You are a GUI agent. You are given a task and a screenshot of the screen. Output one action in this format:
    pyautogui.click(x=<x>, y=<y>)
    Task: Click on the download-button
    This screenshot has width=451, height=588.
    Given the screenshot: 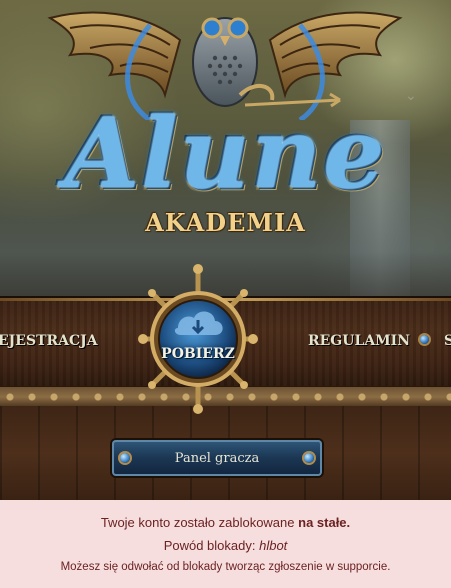 What is the action you would take?
    pyautogui.click(x=198, y=339)
    